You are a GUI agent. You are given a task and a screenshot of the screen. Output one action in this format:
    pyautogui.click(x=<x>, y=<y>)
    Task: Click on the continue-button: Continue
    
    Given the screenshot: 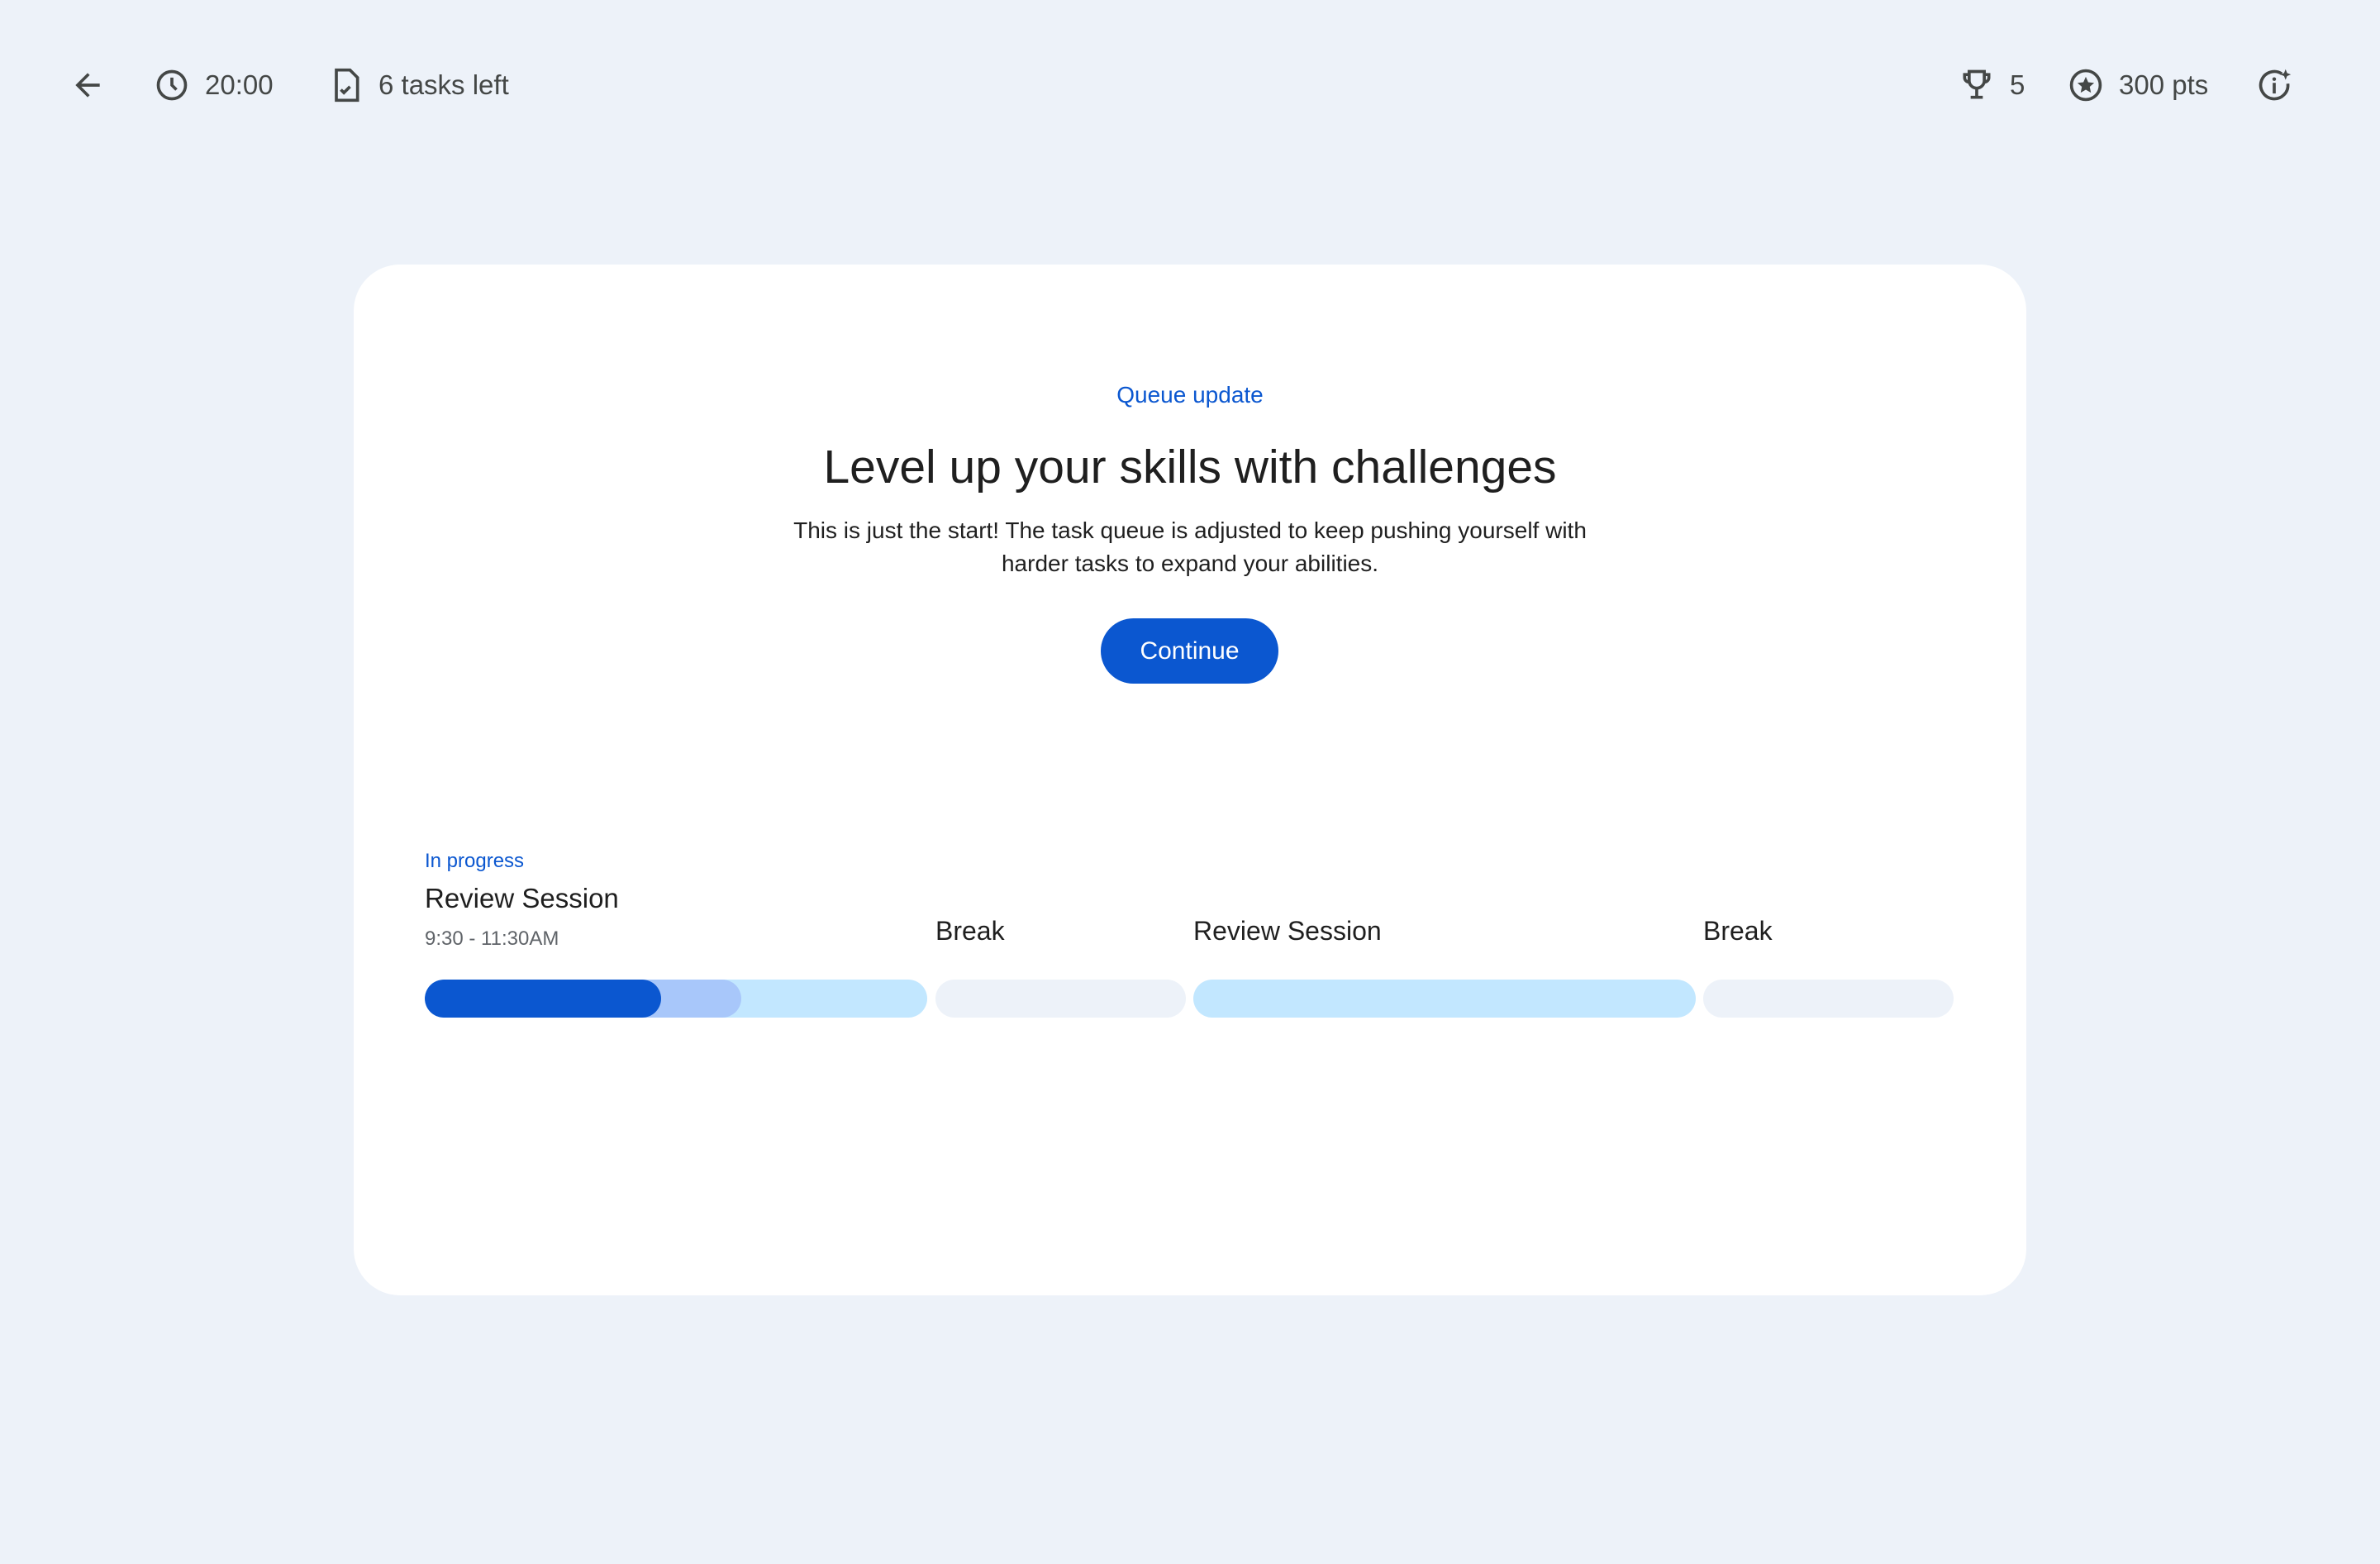 What is the action you would take?
    pyautogui.click(x=1189, y=651)
    